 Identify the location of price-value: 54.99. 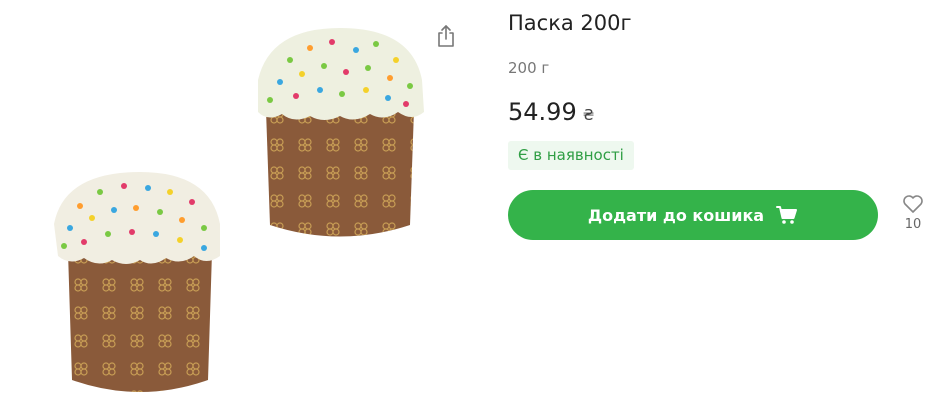
(542, 112).